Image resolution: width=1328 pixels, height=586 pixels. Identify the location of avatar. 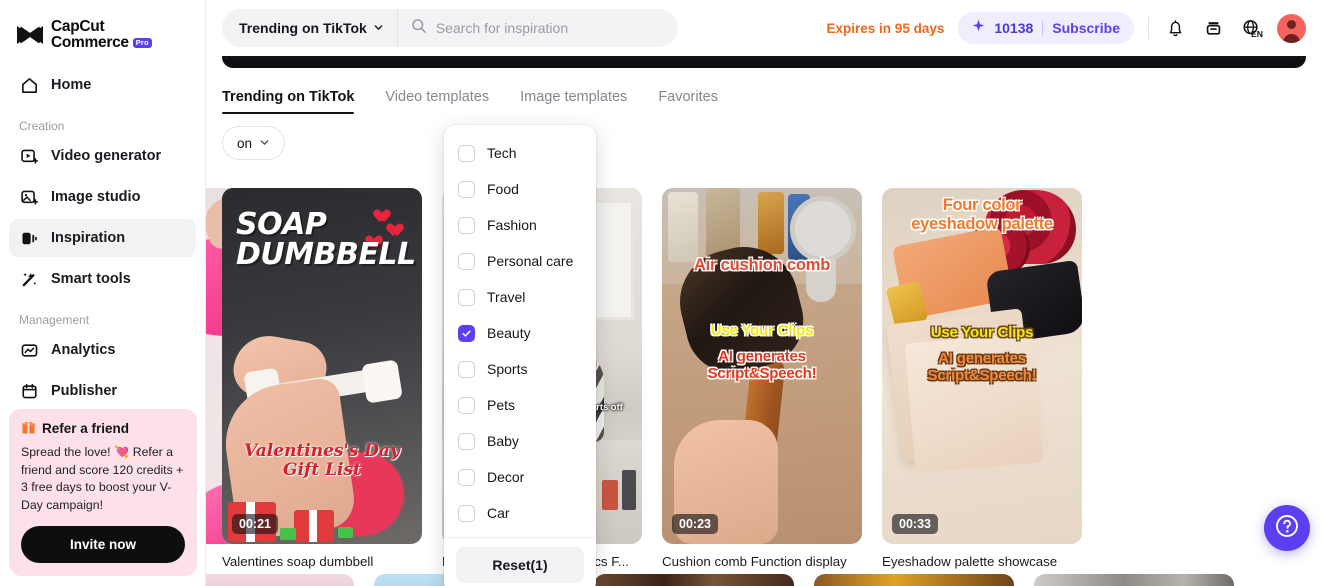
(1291, 28).